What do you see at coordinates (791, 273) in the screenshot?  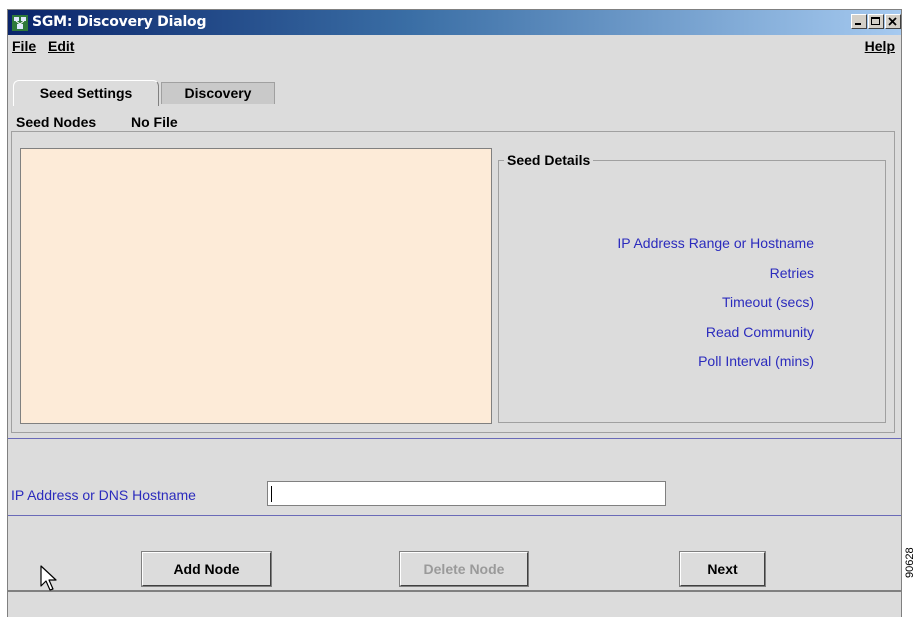 I see `retries-label: Retries` at bounding box center [791, 273].